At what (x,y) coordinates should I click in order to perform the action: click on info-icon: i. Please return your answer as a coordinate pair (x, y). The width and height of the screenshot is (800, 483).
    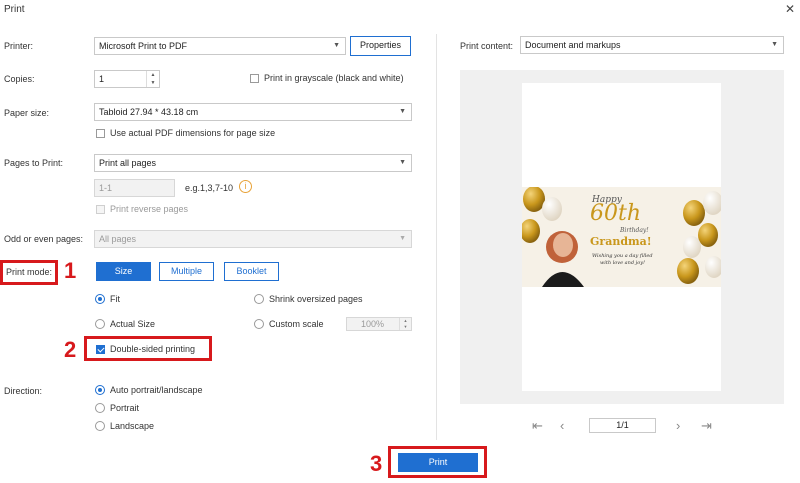
    Looking at the image, I should click on (245, 186).